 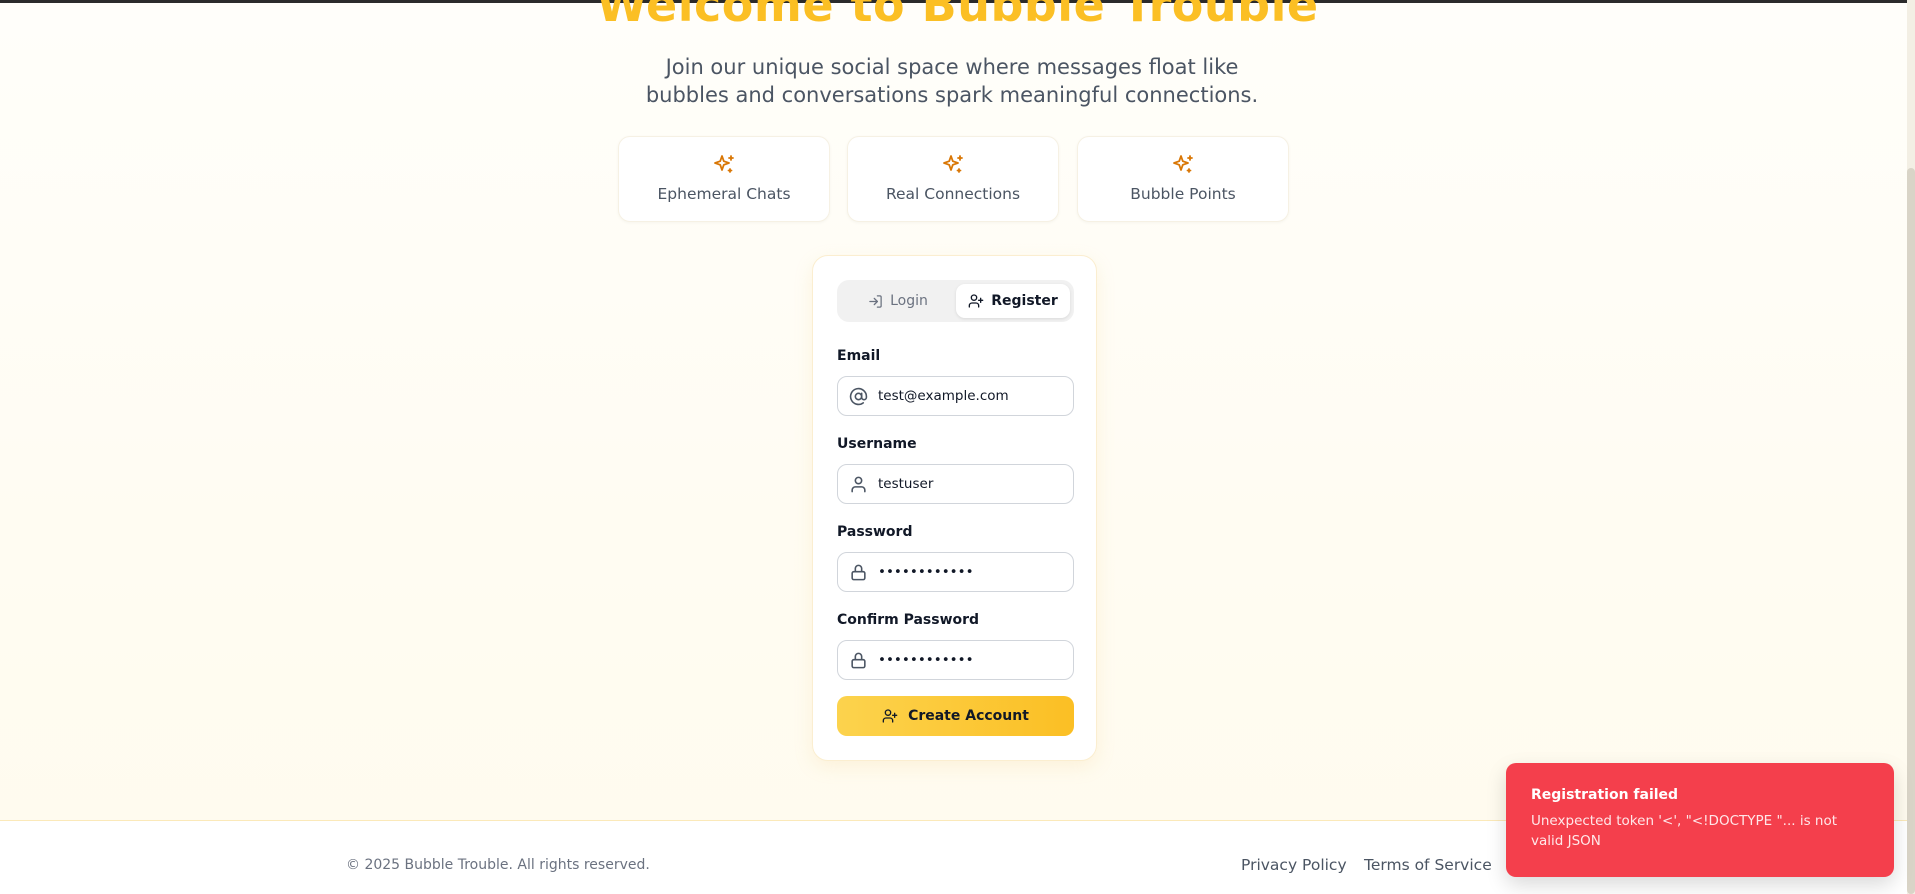 What do you see at coordinates (875, 301) in the screenshot?
I see `log-in-icon` at bounding box center [875, 301].